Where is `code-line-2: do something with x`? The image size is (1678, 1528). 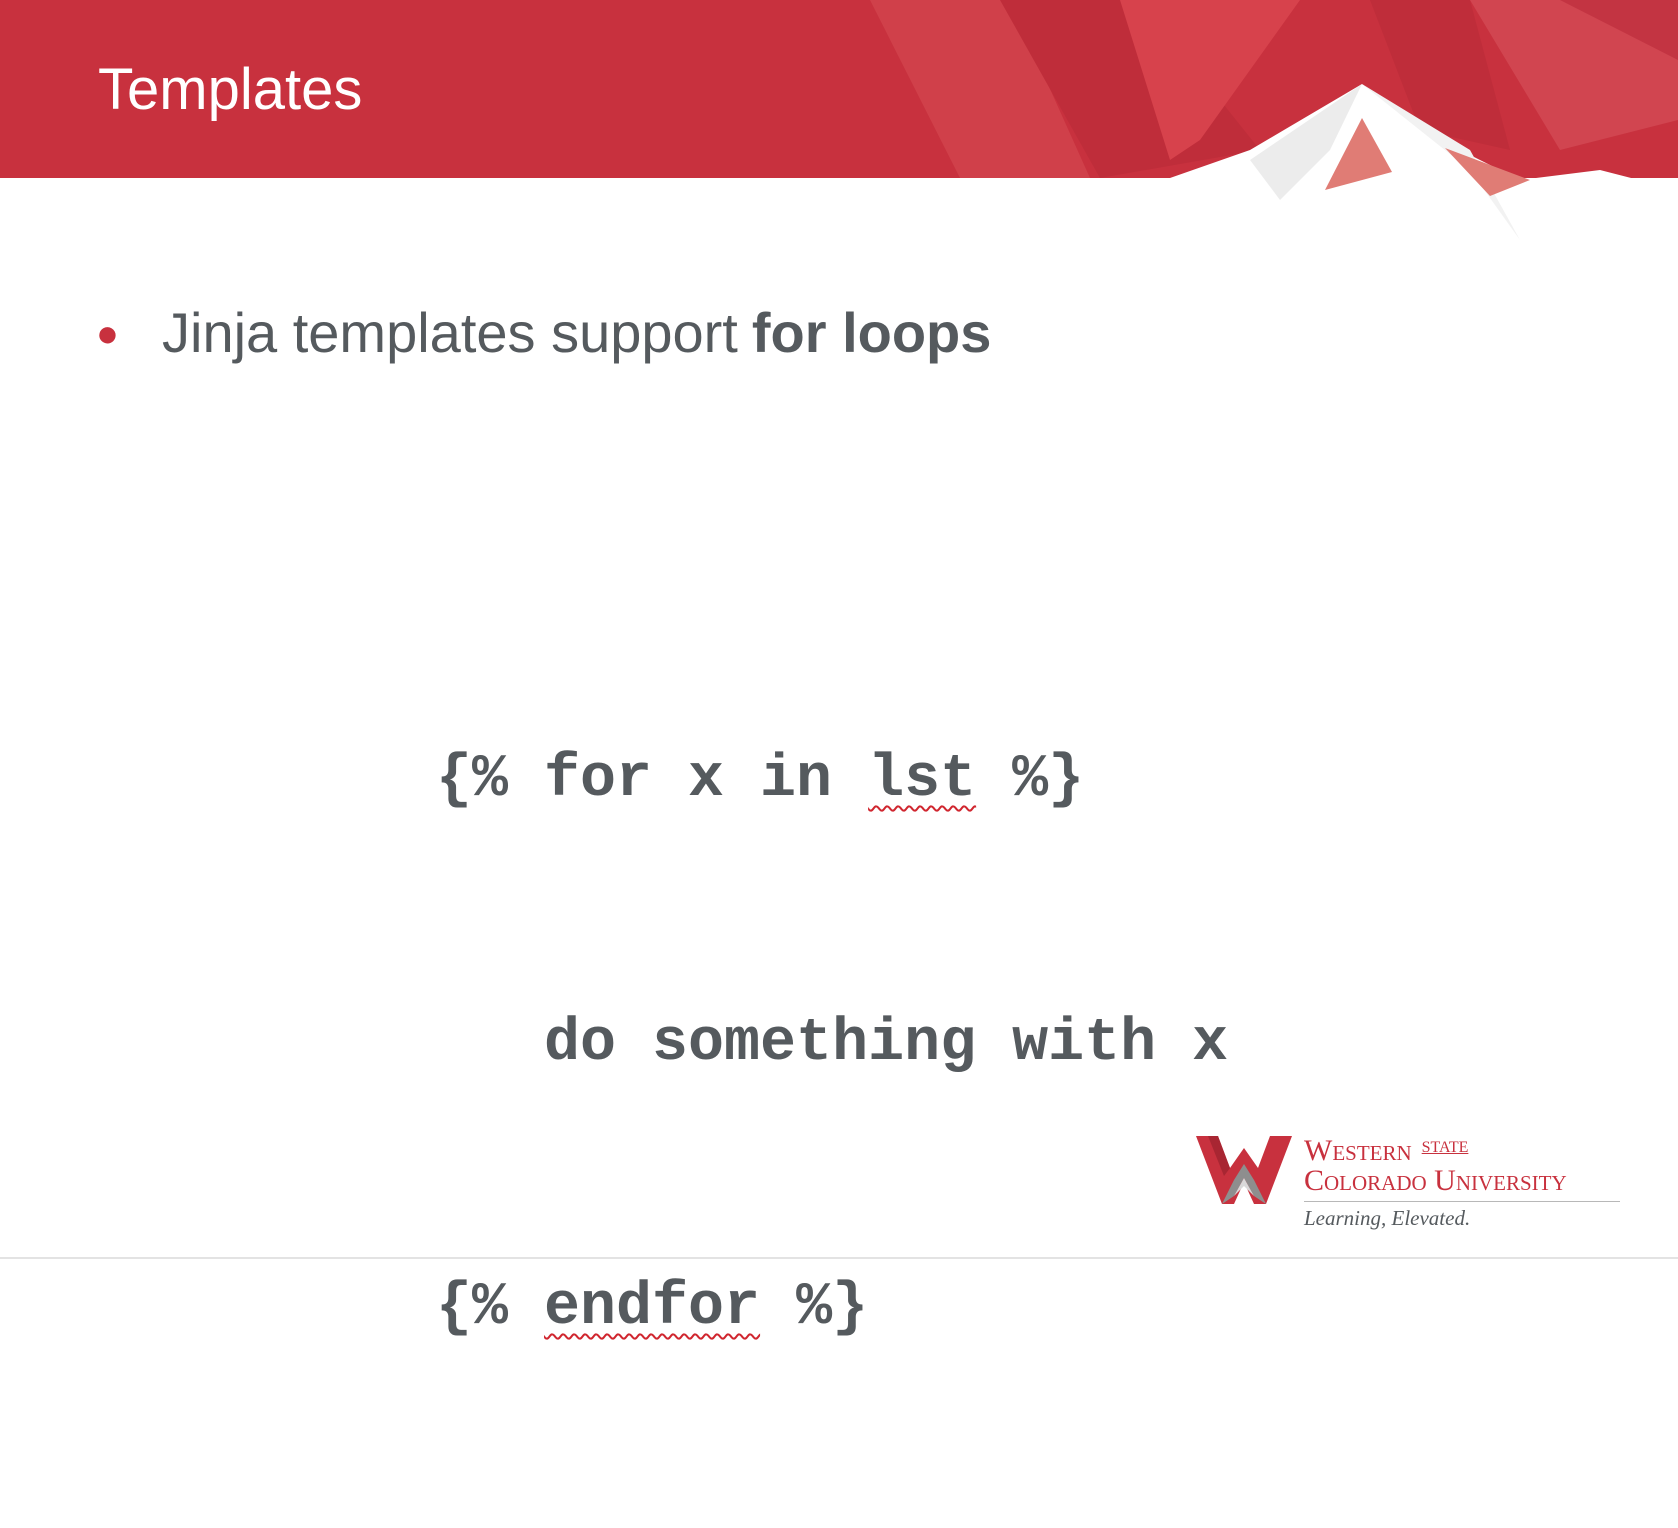
code-line-2: do something with x is located at coordinates (832, 1044).